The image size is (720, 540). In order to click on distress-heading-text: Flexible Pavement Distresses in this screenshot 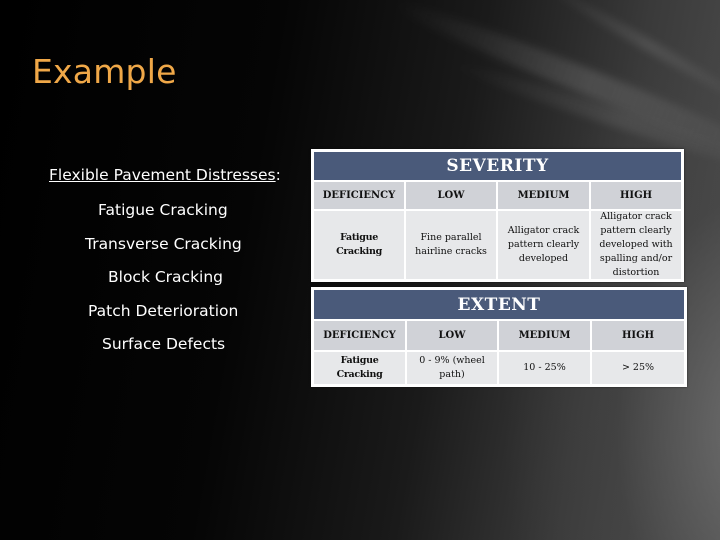, I will do `click(162, 175)`.